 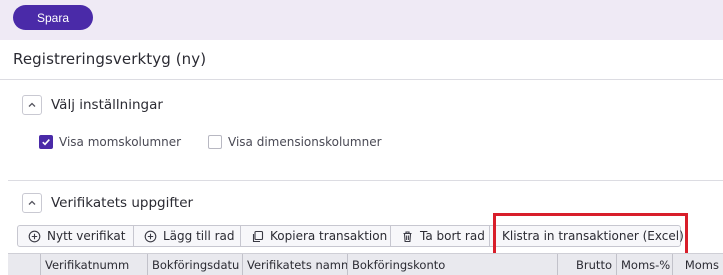 What do you see at coordinates (257, 236) in the screenshot?
I see `copy-icon` at bounding box center [257, 236].